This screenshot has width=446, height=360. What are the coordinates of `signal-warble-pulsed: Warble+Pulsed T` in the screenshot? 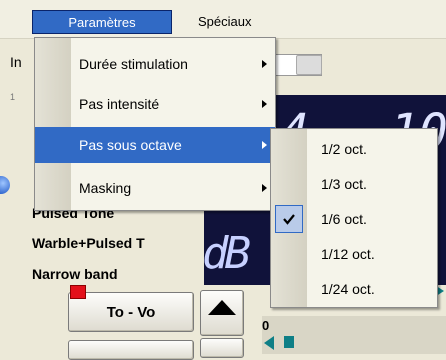 It's located at (88, 243).